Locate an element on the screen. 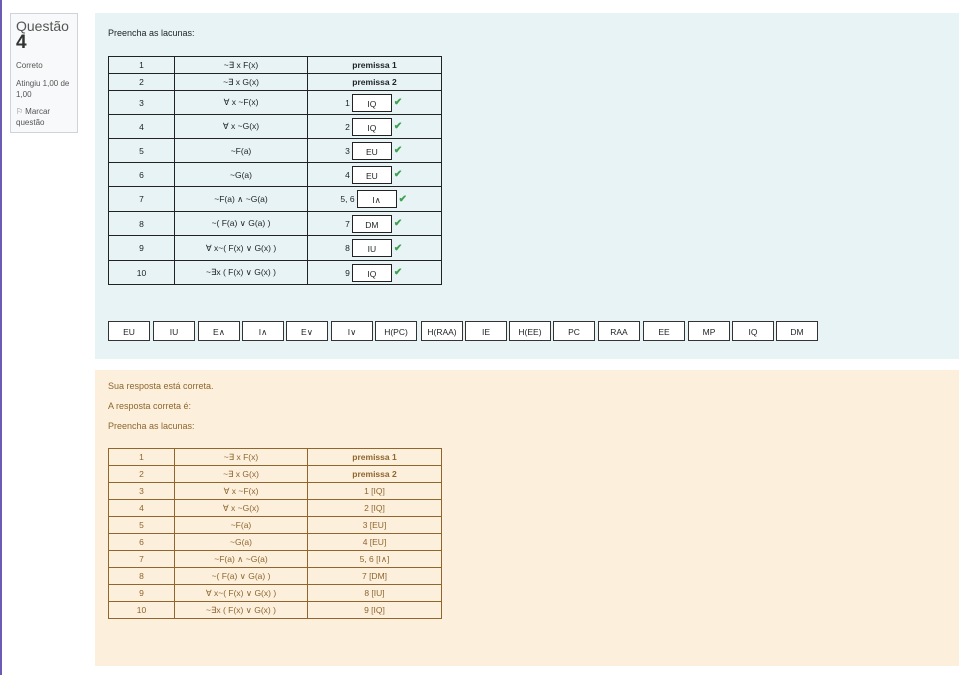 The width and height of the screenshot is (959, 675). premise-label: premissa 2 is located at coordinates (374, 82).